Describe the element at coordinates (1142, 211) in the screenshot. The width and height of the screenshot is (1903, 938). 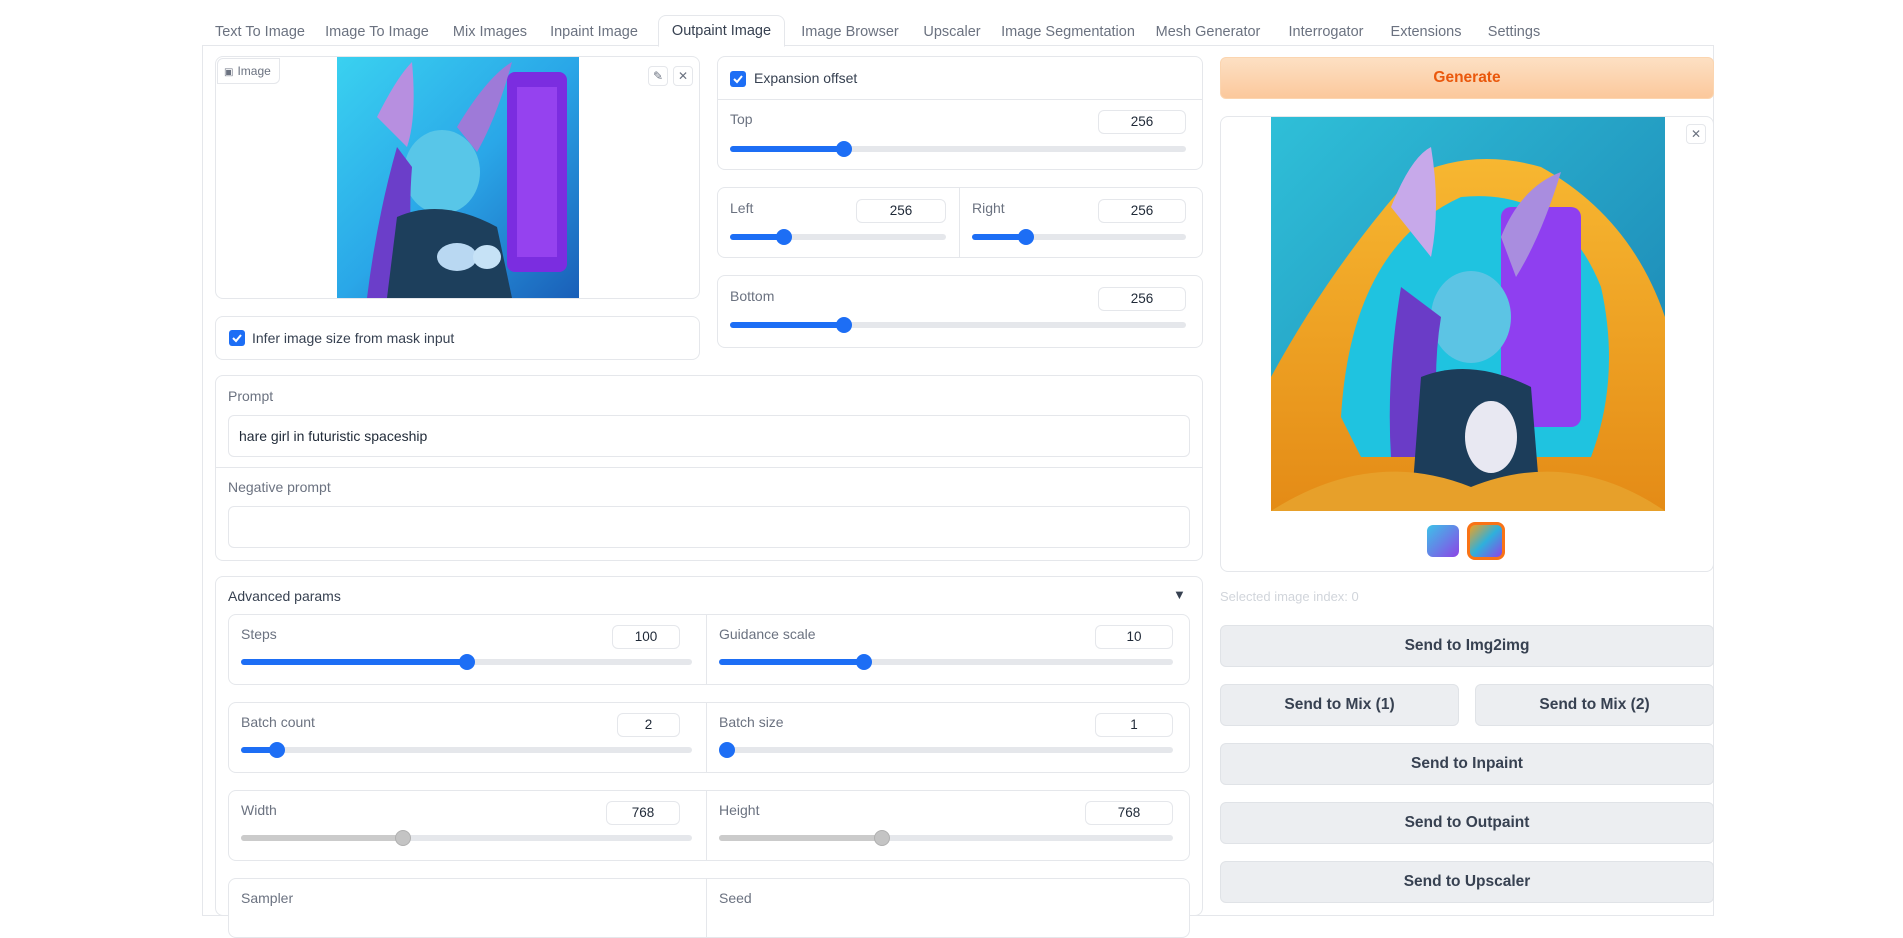
I see `right-value: 256` at that location.